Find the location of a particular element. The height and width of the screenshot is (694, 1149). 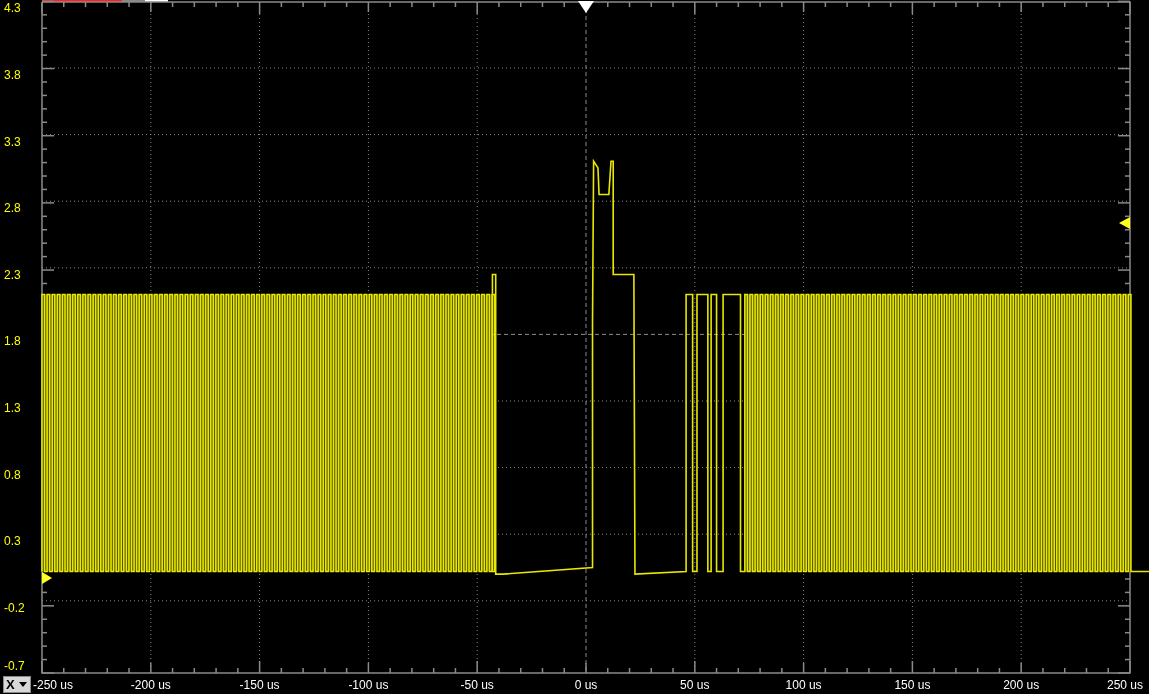

y-axis-label: -0.2 is located at coordinates (14, 607).